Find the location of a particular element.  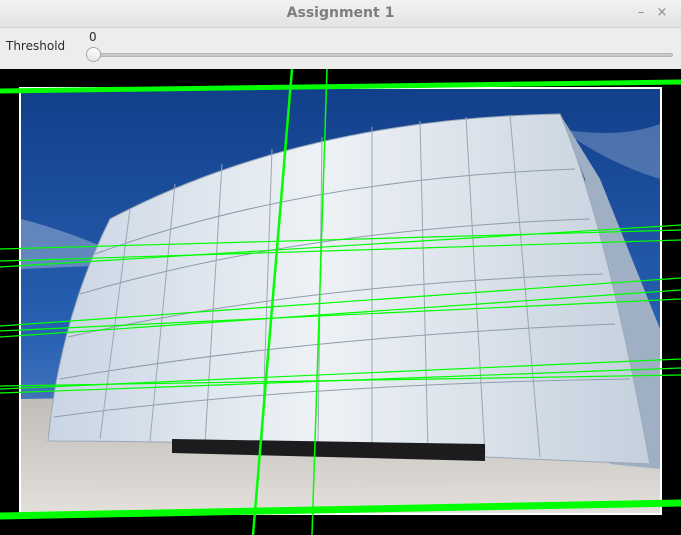

window-title: Assignment 1 is located at coordinates (340, 13).